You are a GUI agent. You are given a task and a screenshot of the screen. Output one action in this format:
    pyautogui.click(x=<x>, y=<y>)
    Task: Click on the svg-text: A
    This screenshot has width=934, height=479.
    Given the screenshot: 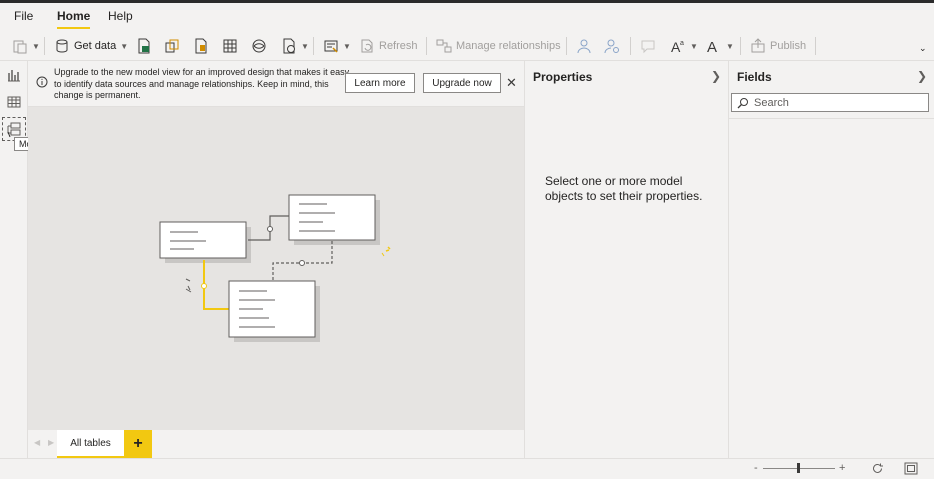 What is the action you would take?
    pyautogui.click(x=712, y=46)
    